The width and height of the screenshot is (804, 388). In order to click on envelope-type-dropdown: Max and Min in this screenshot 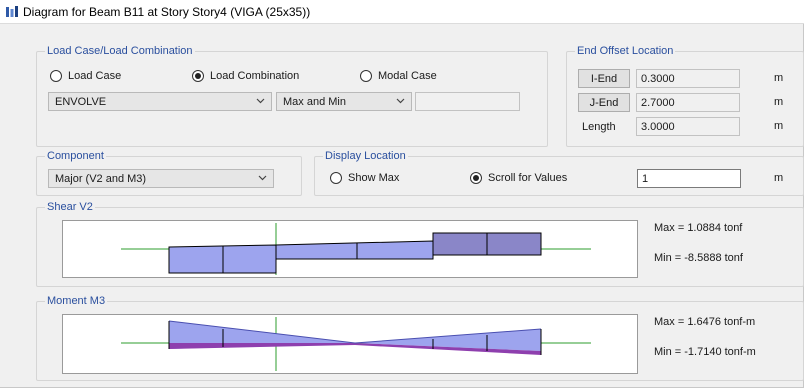, I will do `click(344, 101)`.